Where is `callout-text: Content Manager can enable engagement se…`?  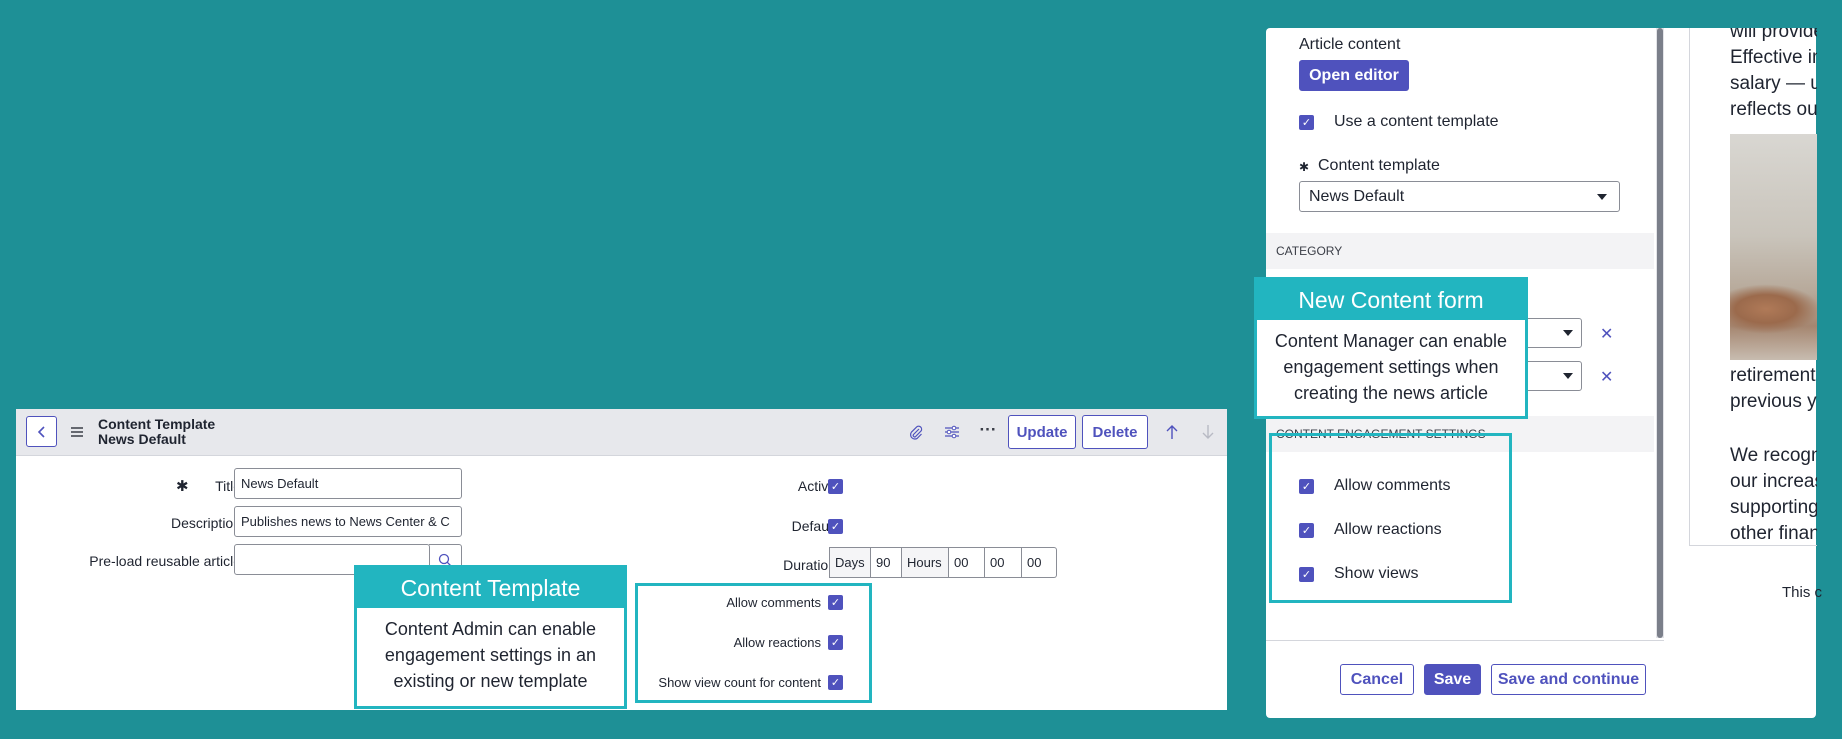
callout-text: Content Manager can enable engagement se… is located at coordinates (1391, 363).